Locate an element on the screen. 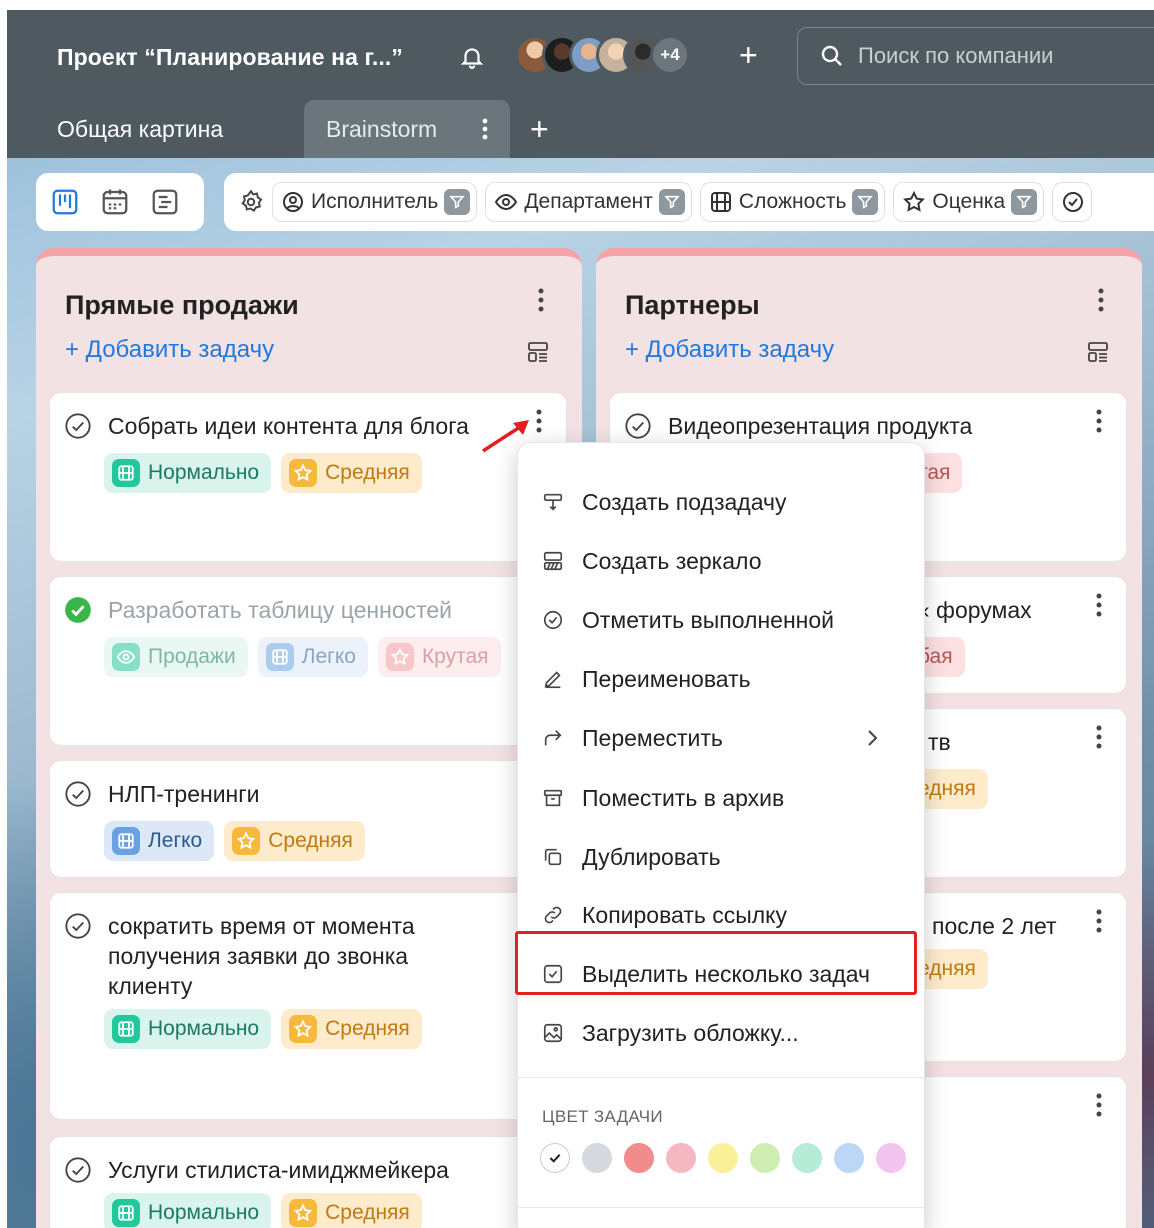 This screenshot has height=1228, width=1154. move-arrow-icon is located at coordinates (553, 738).